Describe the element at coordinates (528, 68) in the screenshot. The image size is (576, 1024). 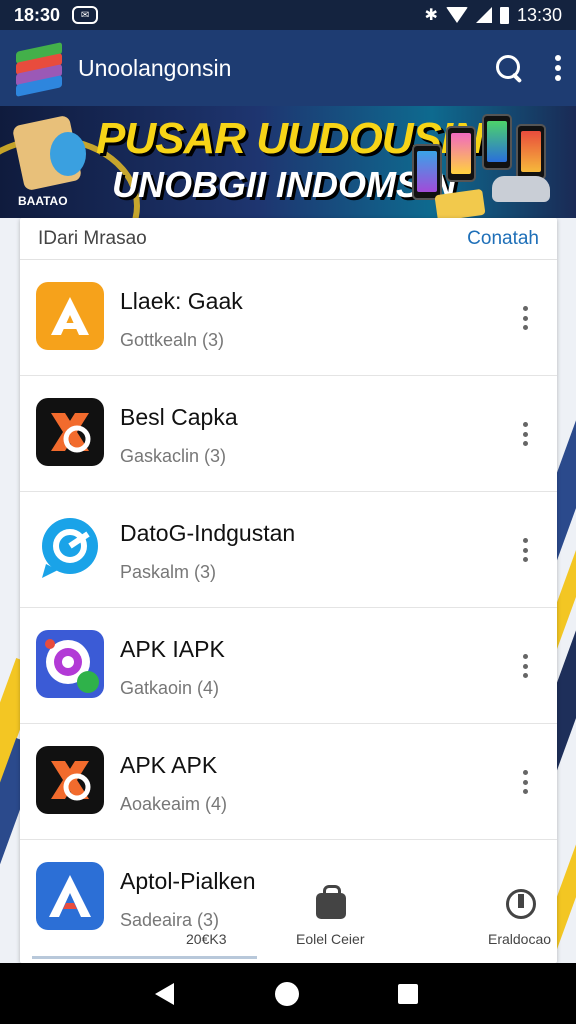
I see `app-bar-actions` at that location.